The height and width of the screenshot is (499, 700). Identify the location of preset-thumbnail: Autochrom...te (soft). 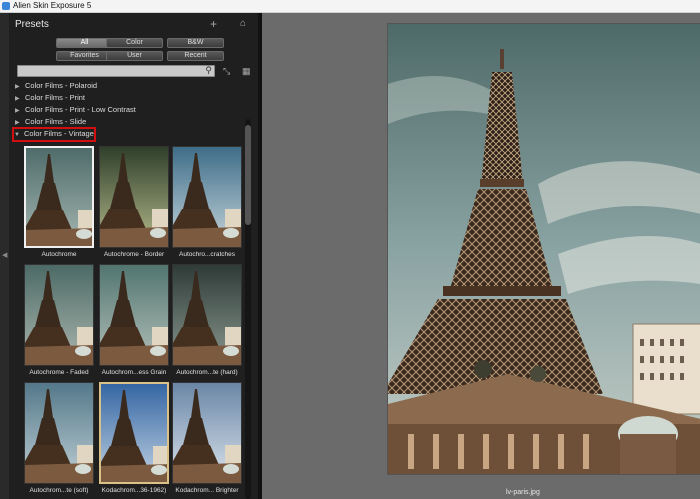
(59, 440).